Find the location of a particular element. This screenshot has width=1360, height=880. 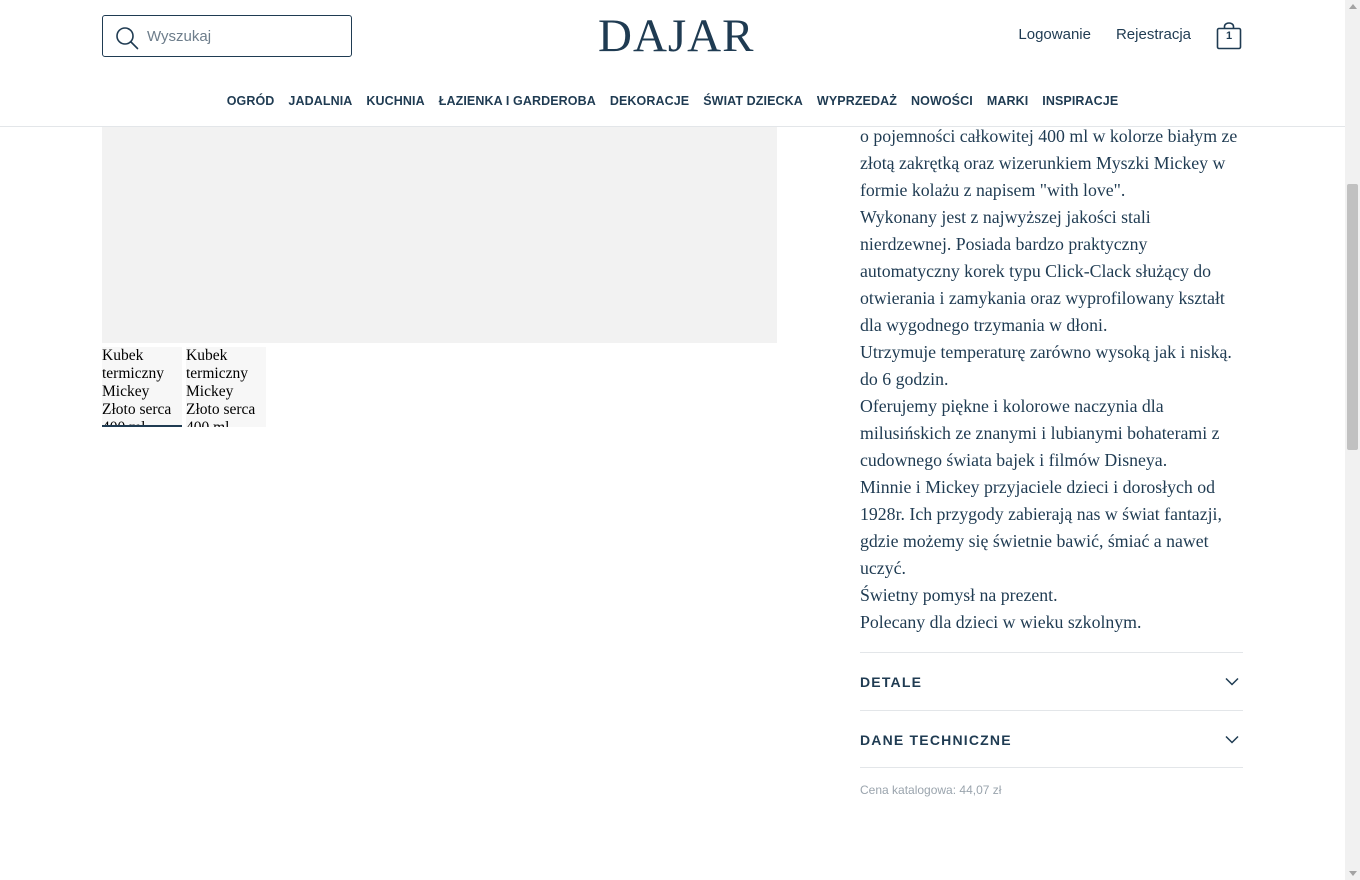

site-logo: DAJAR is located at coordinates (676, 36).